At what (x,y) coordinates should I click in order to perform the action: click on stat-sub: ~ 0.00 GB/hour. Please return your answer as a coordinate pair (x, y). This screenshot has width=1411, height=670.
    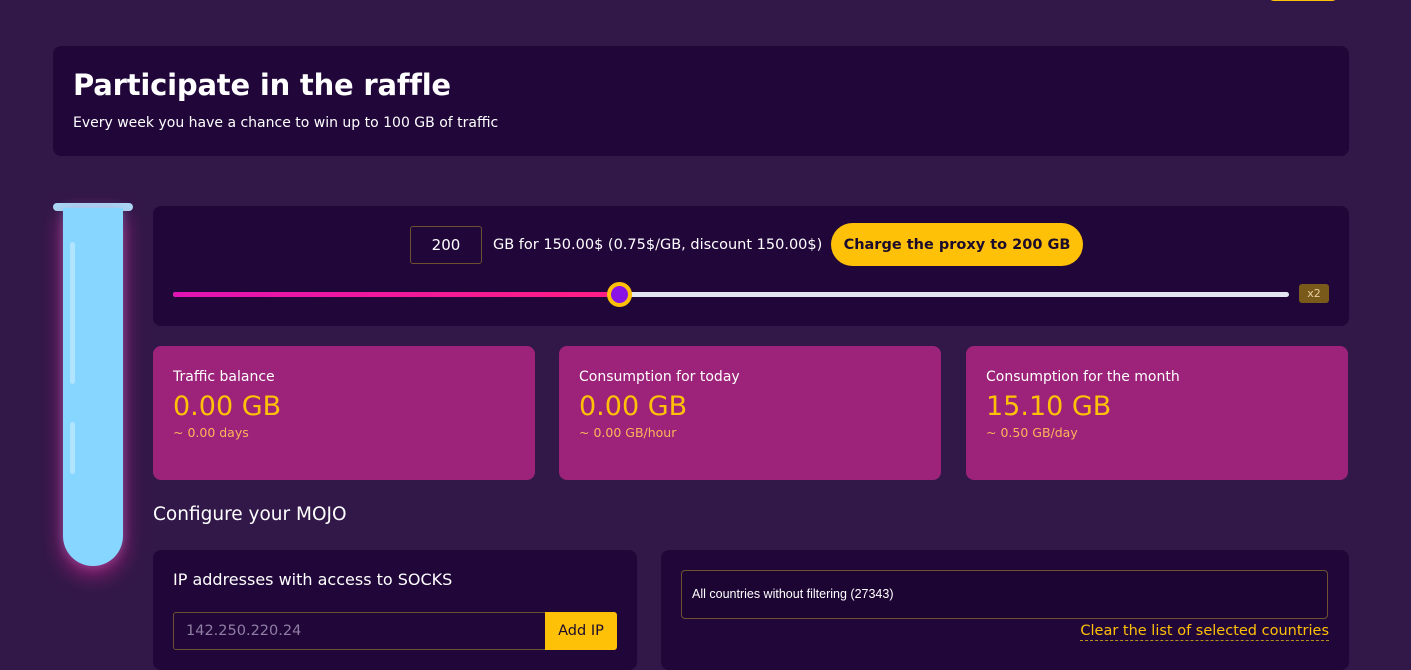
    Looking at the image, I should click on (628, 432).